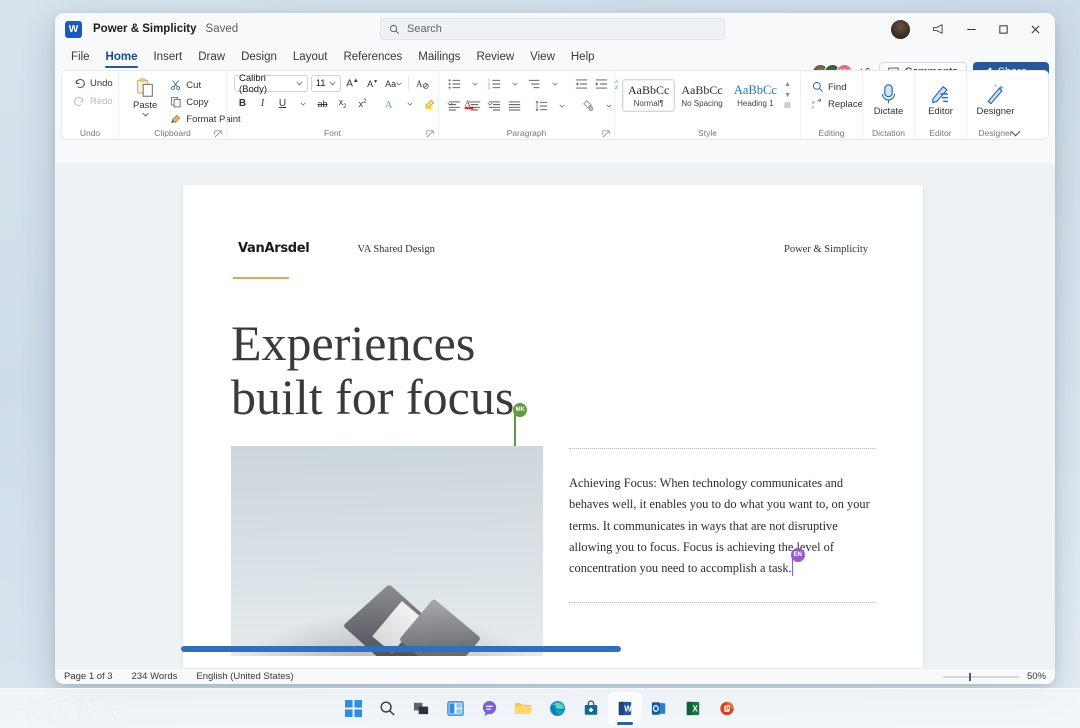  Describe the element at coordinates (342, 103) in the screenshot. I see `subscript-button: x2` at that location.